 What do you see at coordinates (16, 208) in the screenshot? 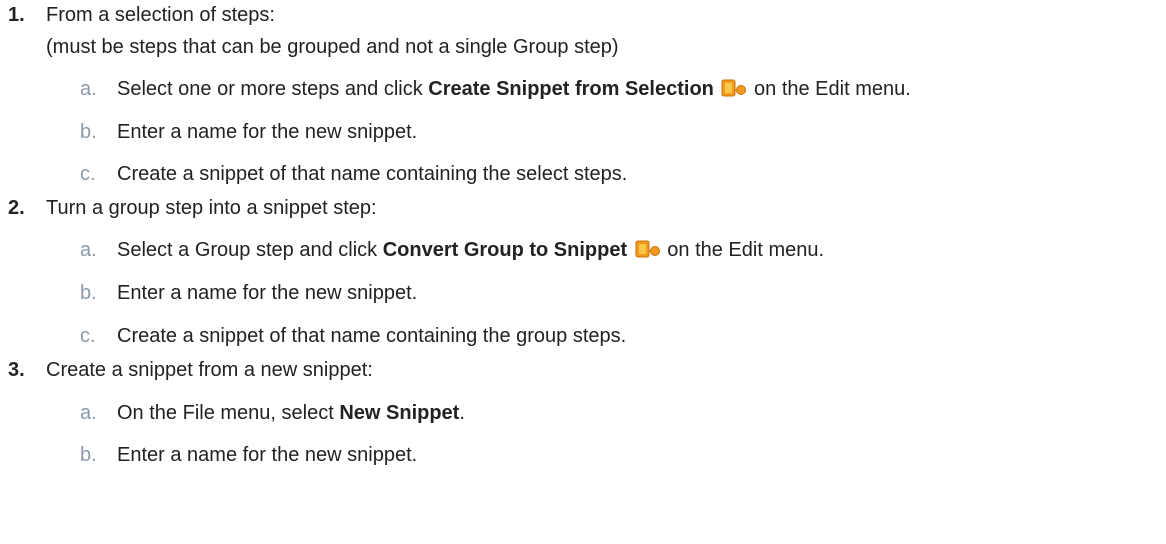
I see `step-number: 2.` at bounding box center [16, 208].